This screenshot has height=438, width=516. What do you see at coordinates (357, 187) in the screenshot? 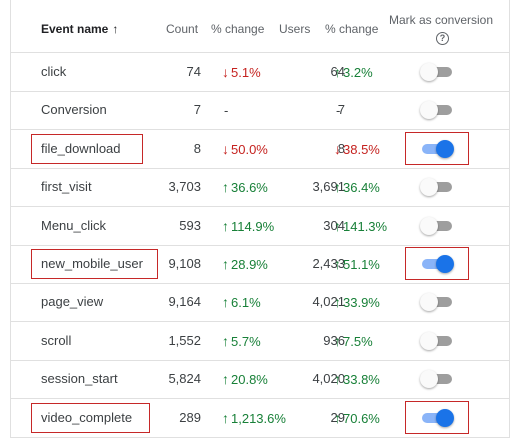
I see `users-change: ↑ 36.4%` at bounding box center [357, 187].